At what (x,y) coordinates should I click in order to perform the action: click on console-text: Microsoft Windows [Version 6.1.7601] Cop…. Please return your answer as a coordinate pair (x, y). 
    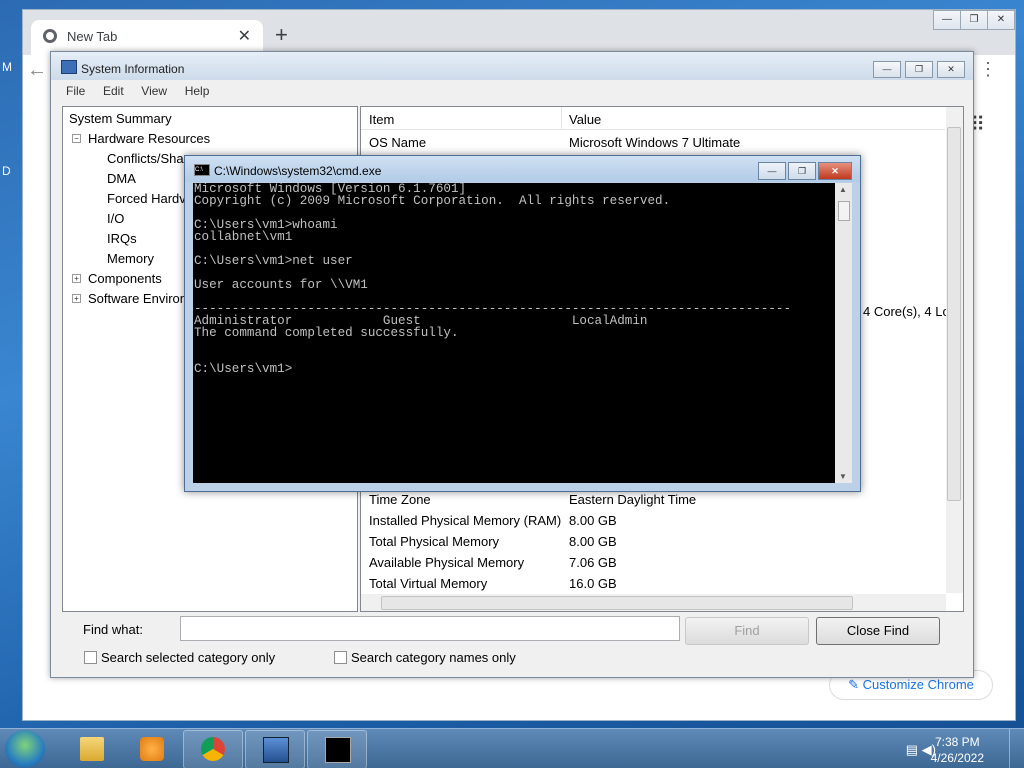
    Looking at the image, I should click on (493, 279).